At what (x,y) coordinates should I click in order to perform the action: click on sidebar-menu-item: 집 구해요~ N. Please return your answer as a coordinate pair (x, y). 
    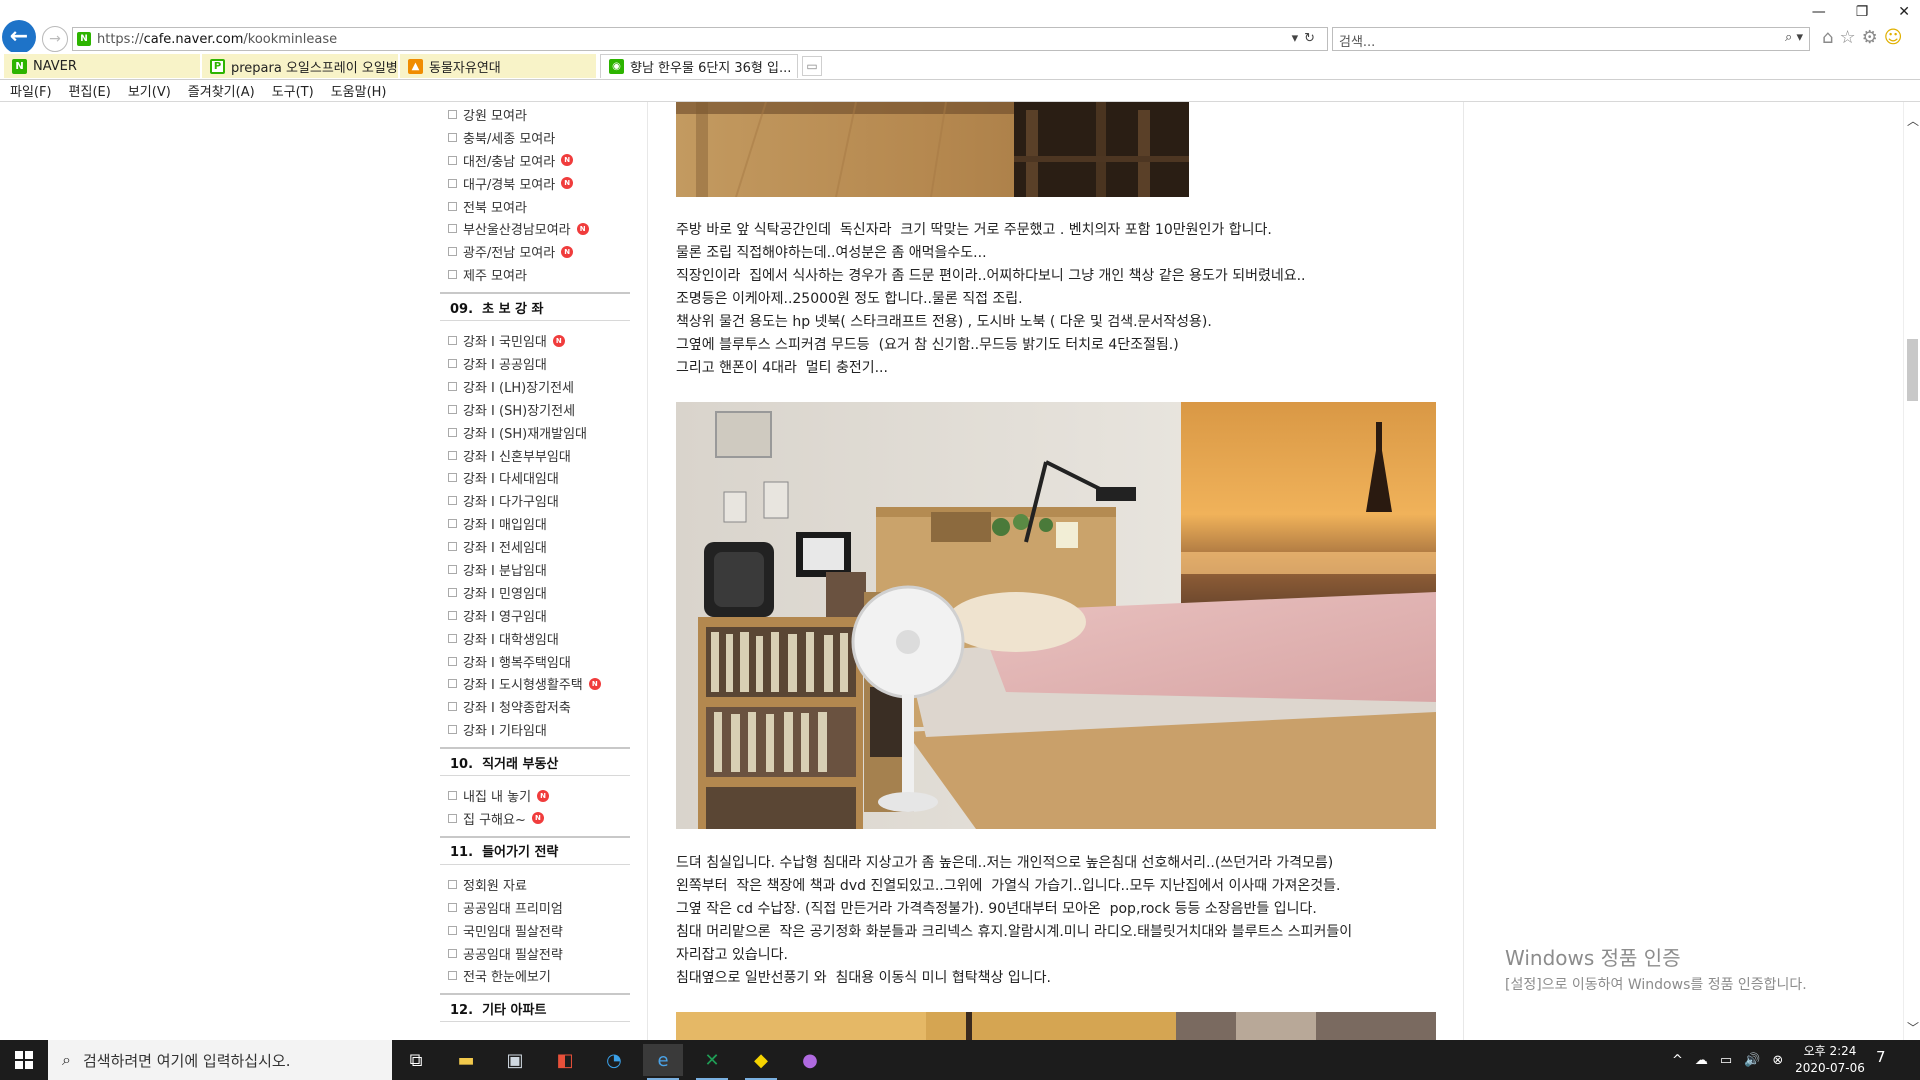
    Looking at the image, I should click on (535, 818).